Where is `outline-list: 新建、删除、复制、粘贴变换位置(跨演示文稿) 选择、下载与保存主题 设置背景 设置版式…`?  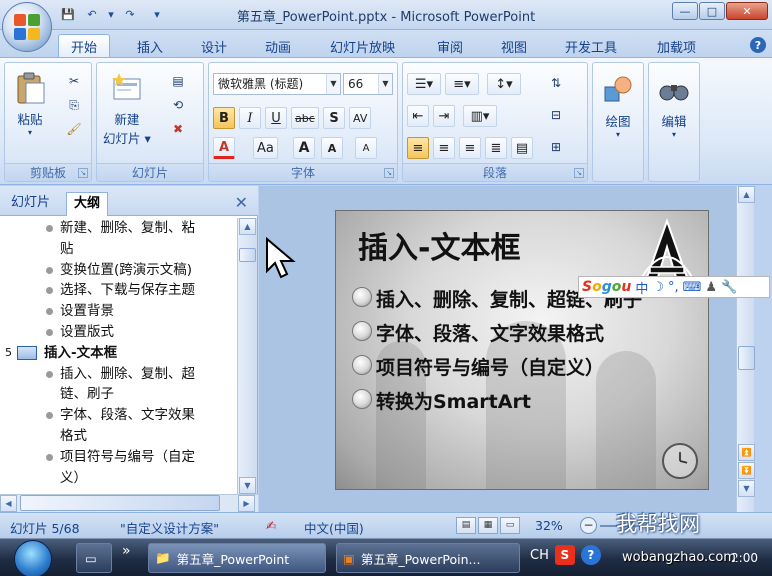
outline-list: 新建、删除、复制、粘贴变换位置(跨演示文稿) 选择、下载与保存主题 设置背景 设置版式… is located at coordinates (117, 357).